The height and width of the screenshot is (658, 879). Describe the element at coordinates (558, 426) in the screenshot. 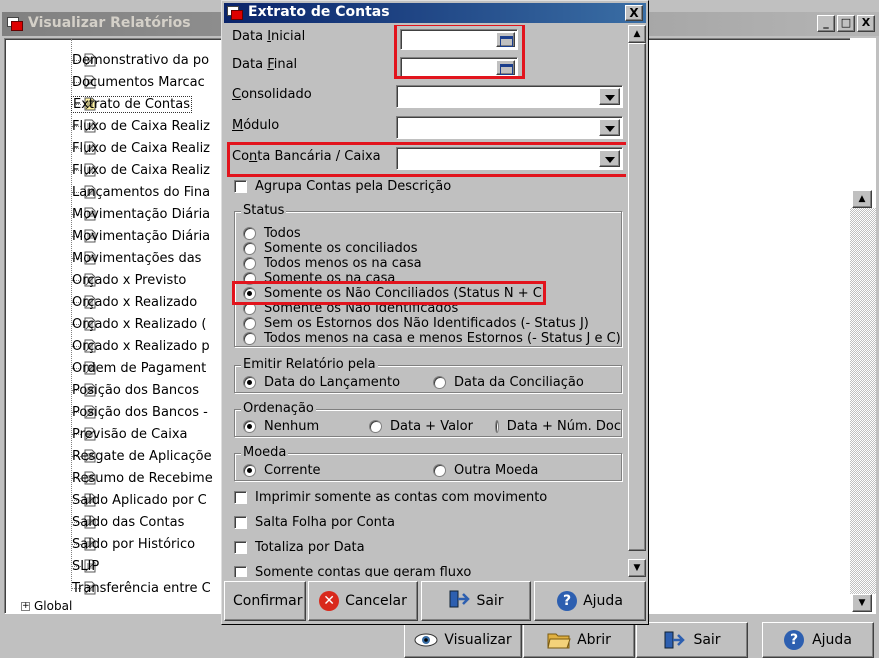

I see `ordenacao-data-doc-radio: Data + Núm. Doc` at that location.